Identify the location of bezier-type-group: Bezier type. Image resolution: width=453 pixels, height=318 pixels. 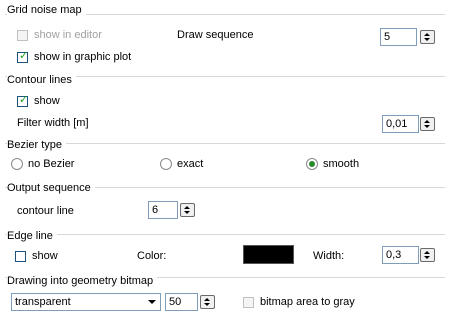
(225, 145).